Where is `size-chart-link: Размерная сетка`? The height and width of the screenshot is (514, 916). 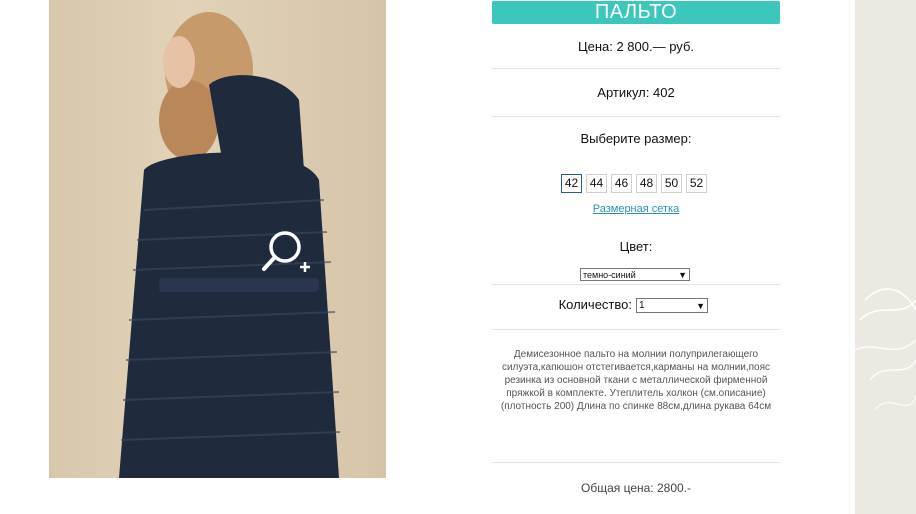
size-chart-link: Размерная сетка is located at coordinates (636, 209).